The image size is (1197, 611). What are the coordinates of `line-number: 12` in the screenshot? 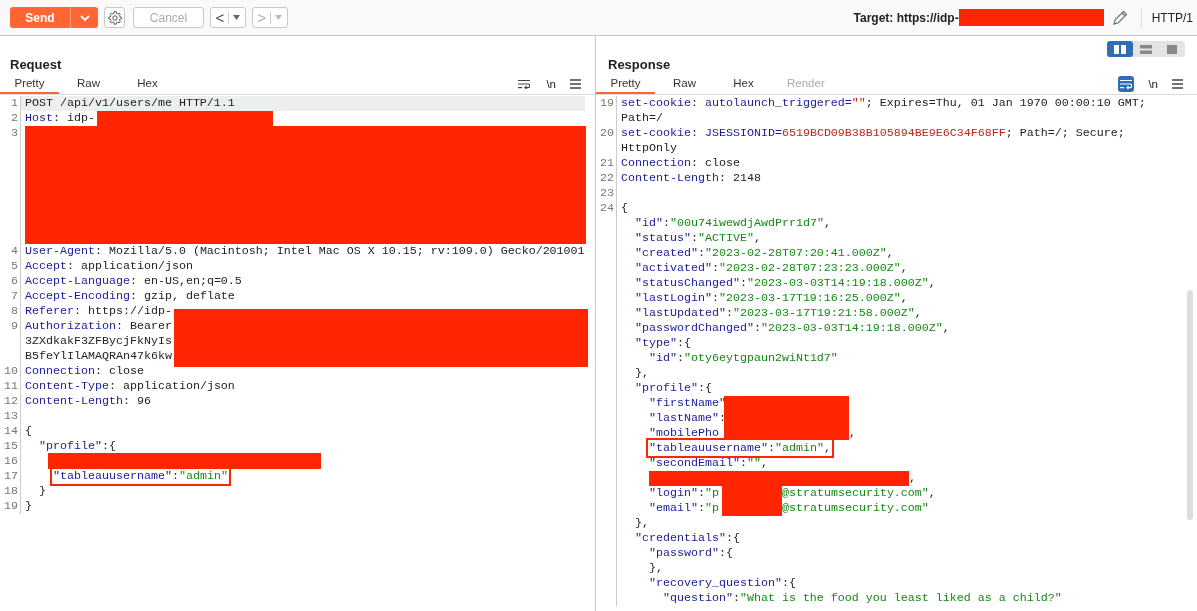 It's located at (11, 401).